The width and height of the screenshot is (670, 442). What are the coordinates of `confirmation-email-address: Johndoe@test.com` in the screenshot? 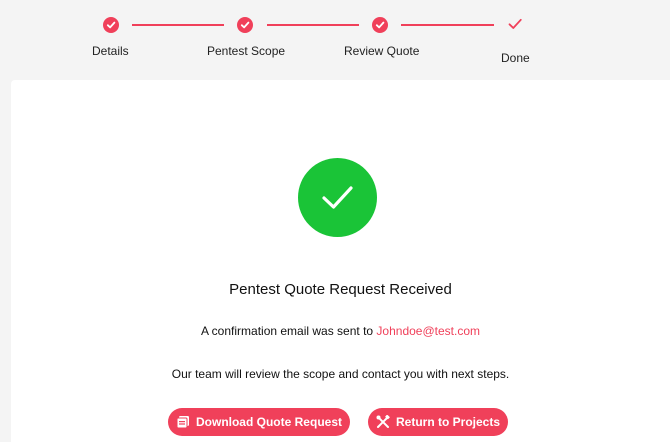 It's located at (428, 331).